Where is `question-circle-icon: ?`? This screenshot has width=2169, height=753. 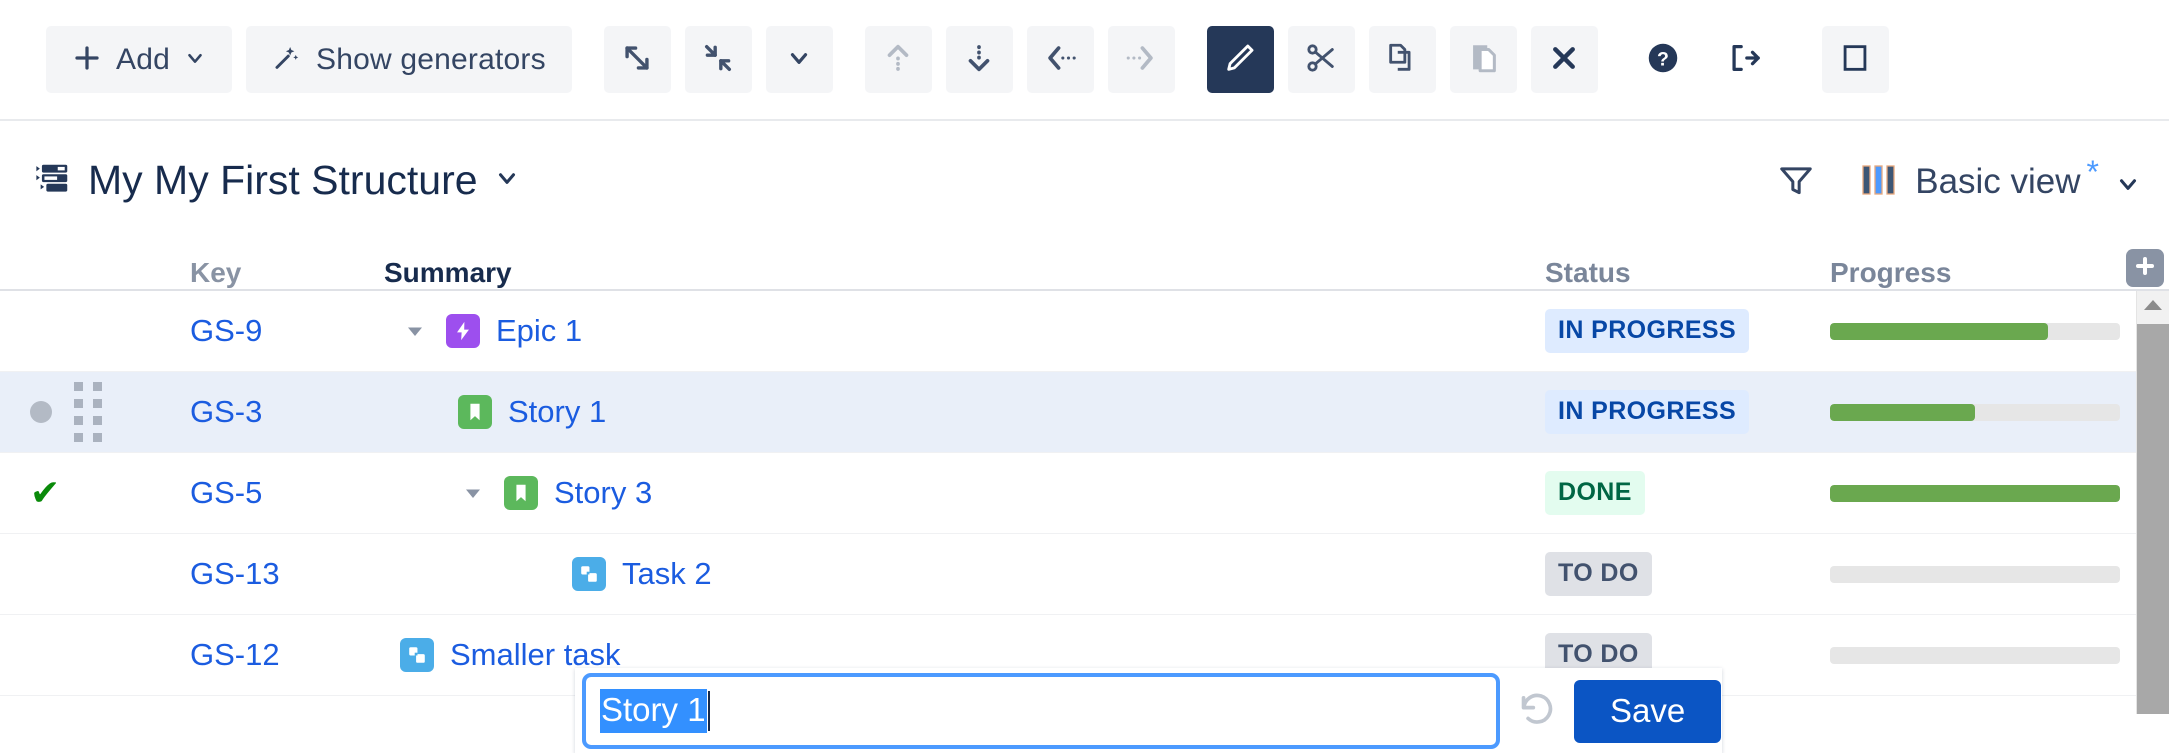 question-circle-icon: ? is located at coordinates (1663, 59).